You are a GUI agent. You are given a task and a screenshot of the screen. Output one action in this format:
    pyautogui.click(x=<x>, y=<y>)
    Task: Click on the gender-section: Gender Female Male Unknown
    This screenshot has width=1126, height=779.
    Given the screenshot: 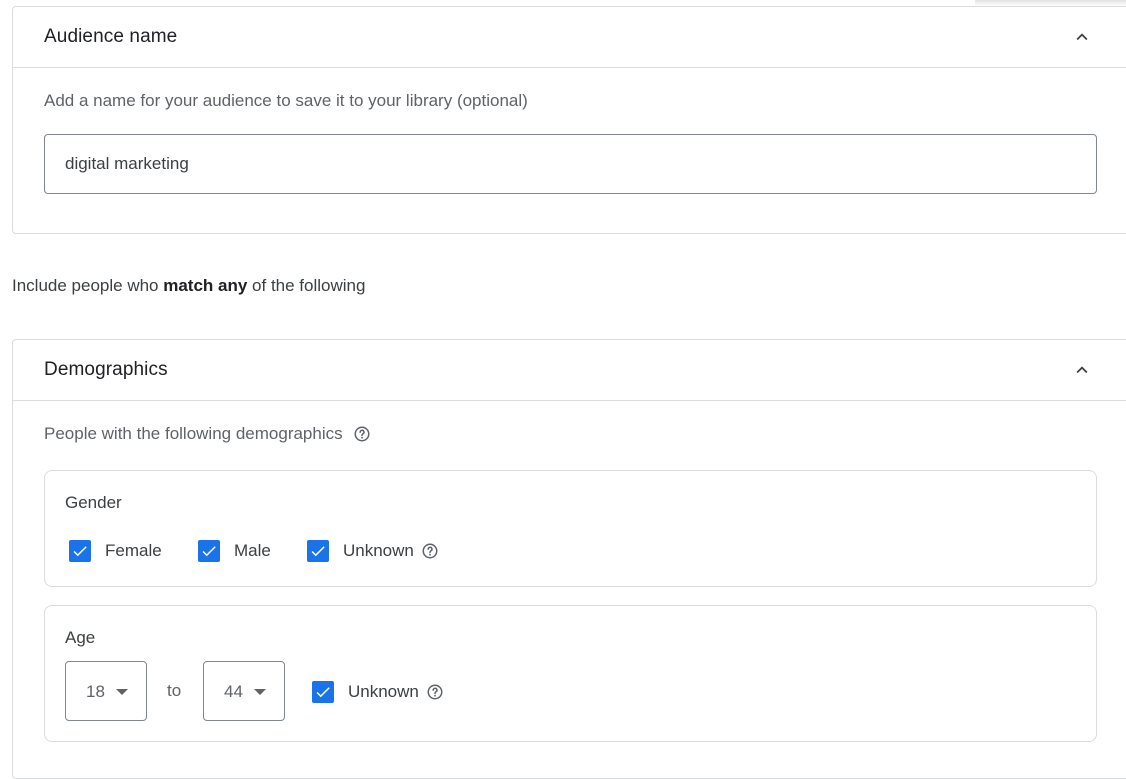 What is the action you would take?
    pyautogui.click(x=570, y=528)
    